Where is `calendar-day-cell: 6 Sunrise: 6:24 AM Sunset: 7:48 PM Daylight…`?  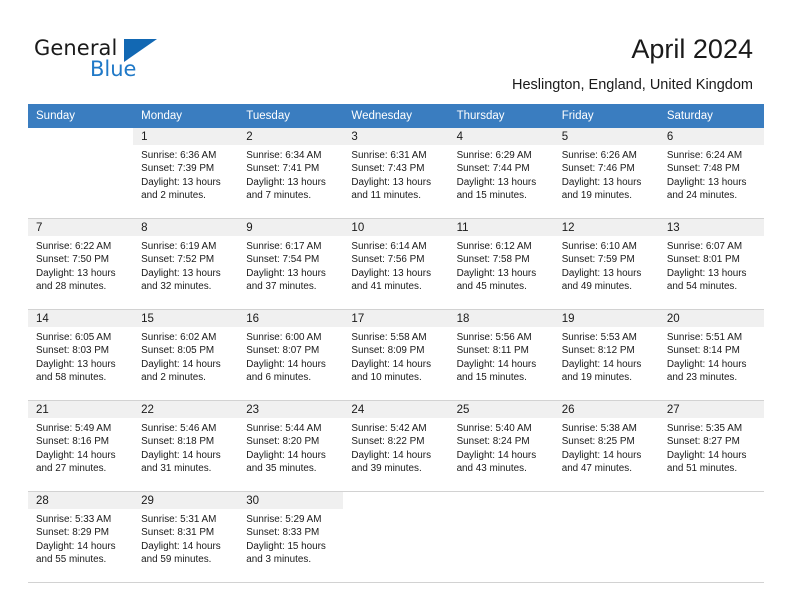
calendar-day-cell: 6 Sunrise: 6:24 AM Sunset: 7:48 PM Daylight… is located at coordinates (711, 173).